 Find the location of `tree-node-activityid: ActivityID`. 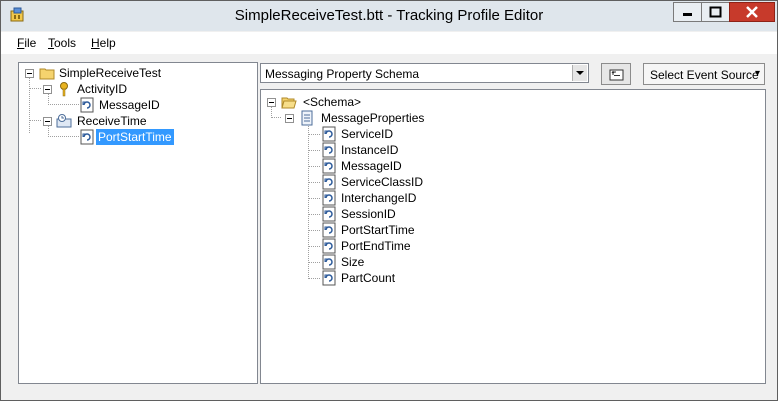

tree-node-activityid: ActivityID is located at coordinates (141, 89).